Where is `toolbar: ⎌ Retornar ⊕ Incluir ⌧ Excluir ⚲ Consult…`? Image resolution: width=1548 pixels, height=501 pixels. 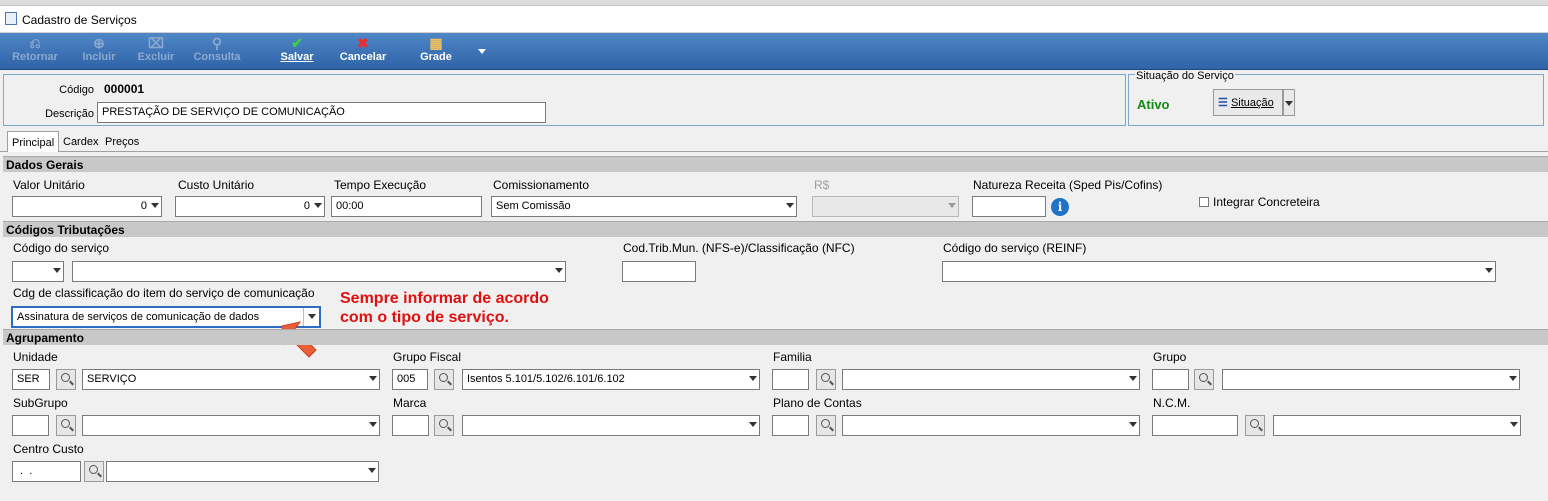 toolbar: ⎌ Retornar ⊕ Incluir ⌧ Excluir ⚲ Consult… is located at coordinates (774, 51).